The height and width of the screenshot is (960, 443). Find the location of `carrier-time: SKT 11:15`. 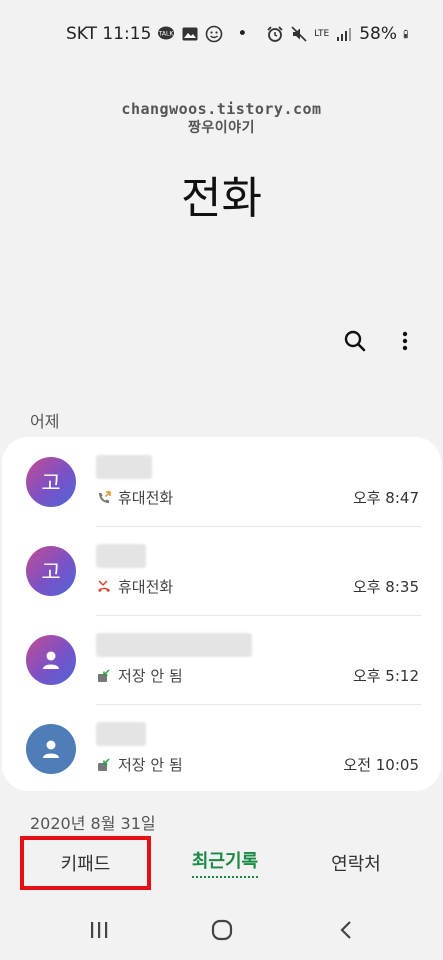

carrier-time: SKT 11:15 is located at coordinates (109, 34).